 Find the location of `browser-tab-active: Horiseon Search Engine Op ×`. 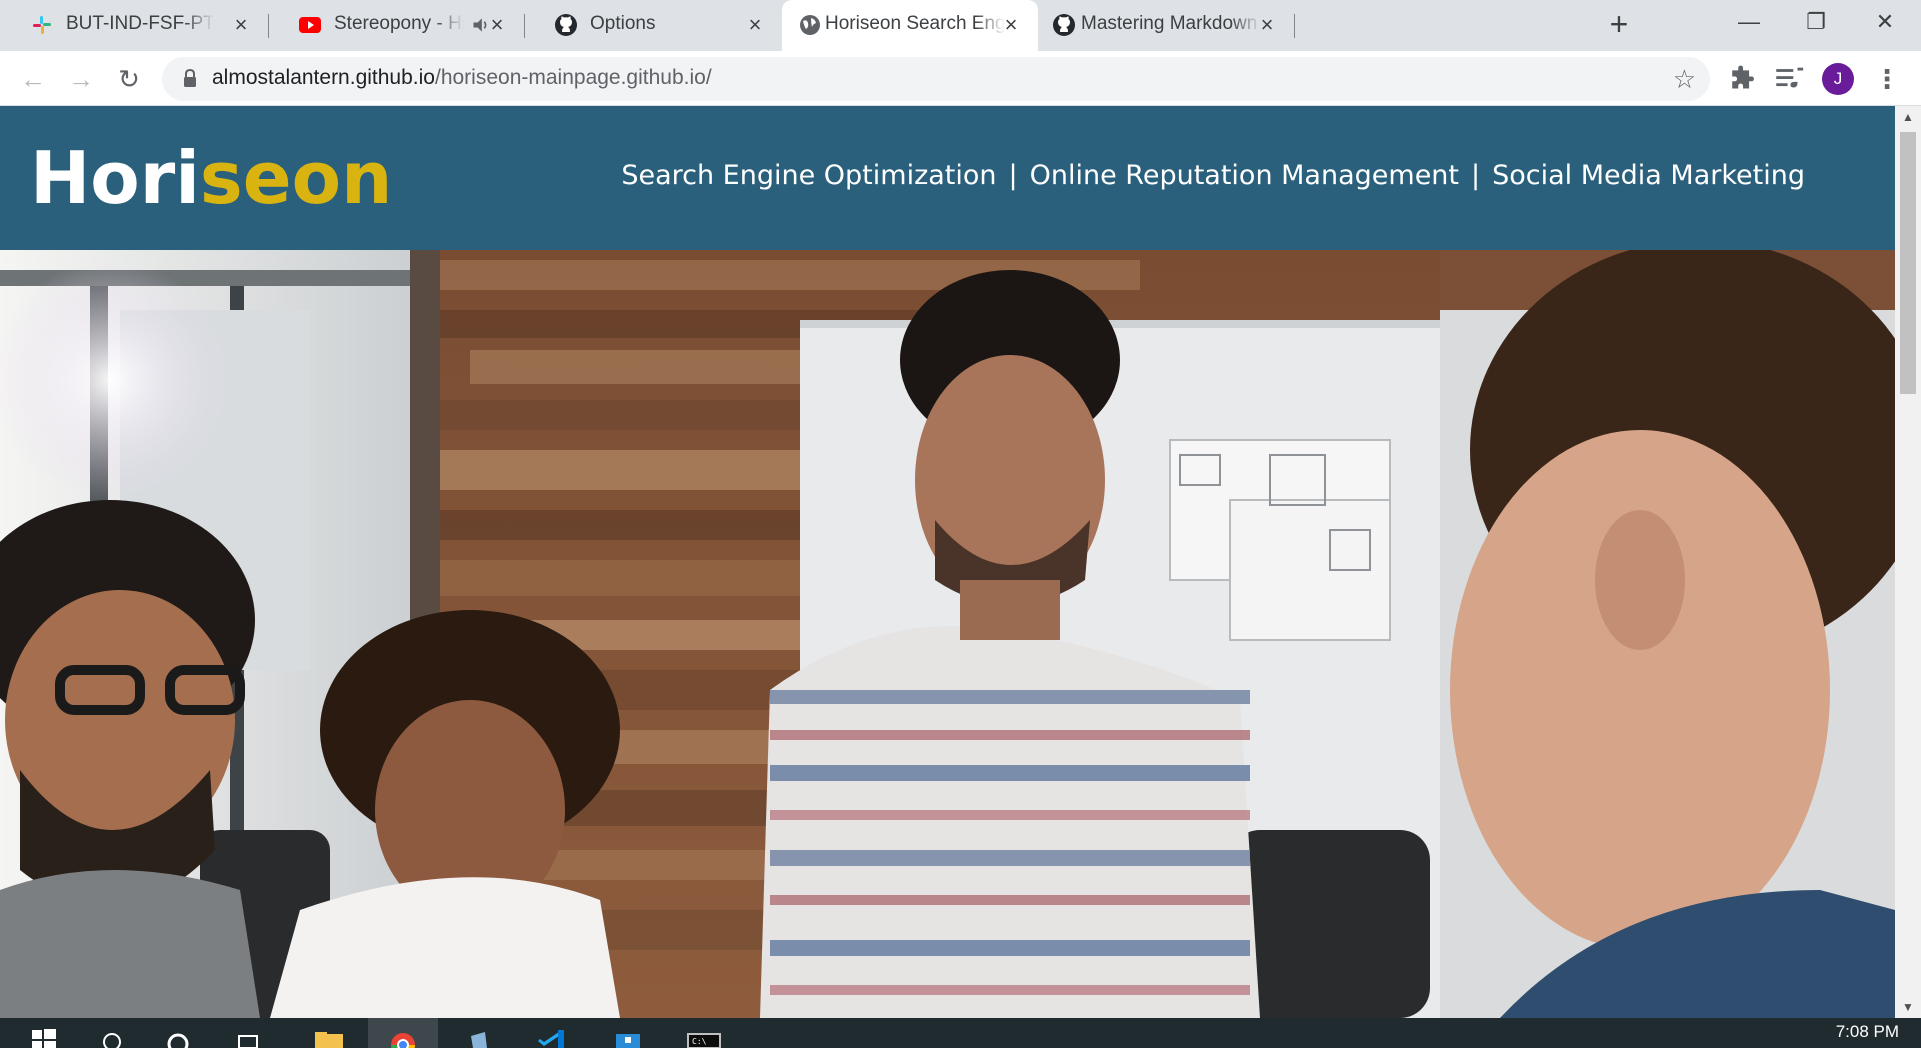

browser-tab-active: Horiseon Search Engine Op × is located at coordinates (910, 25).